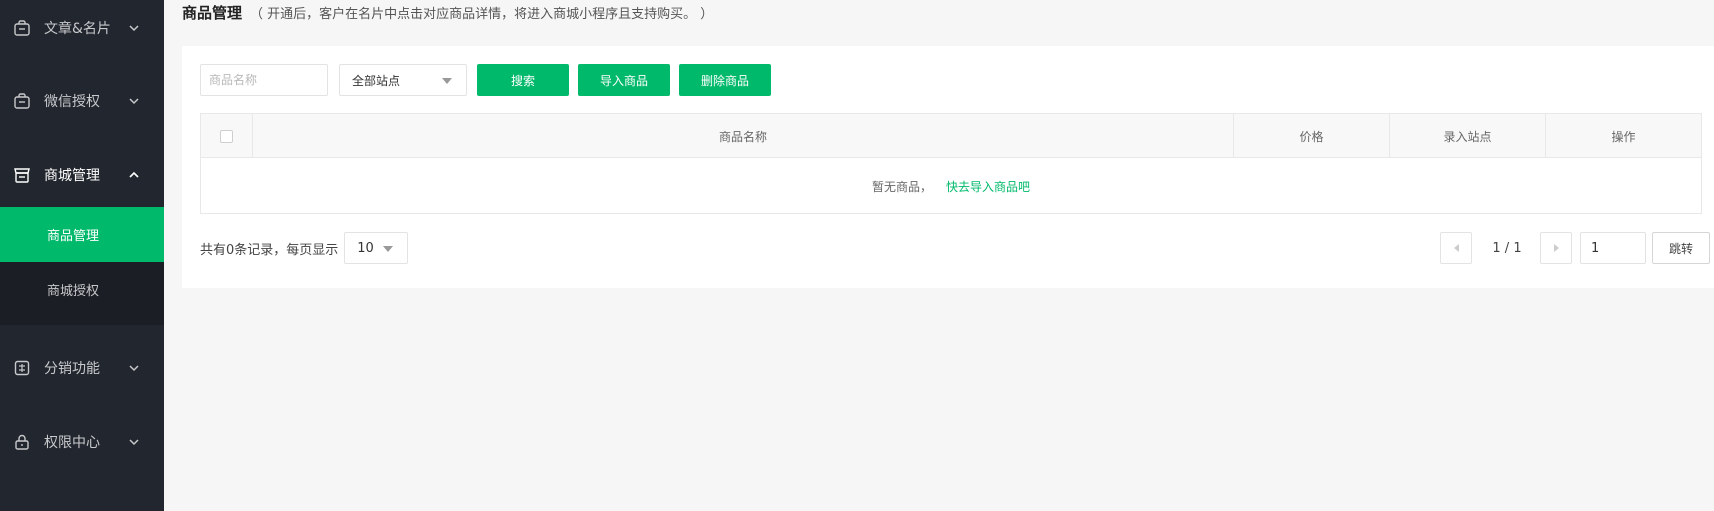  I want to click on nav-group-mall: 商城管理, so click(82, 175).